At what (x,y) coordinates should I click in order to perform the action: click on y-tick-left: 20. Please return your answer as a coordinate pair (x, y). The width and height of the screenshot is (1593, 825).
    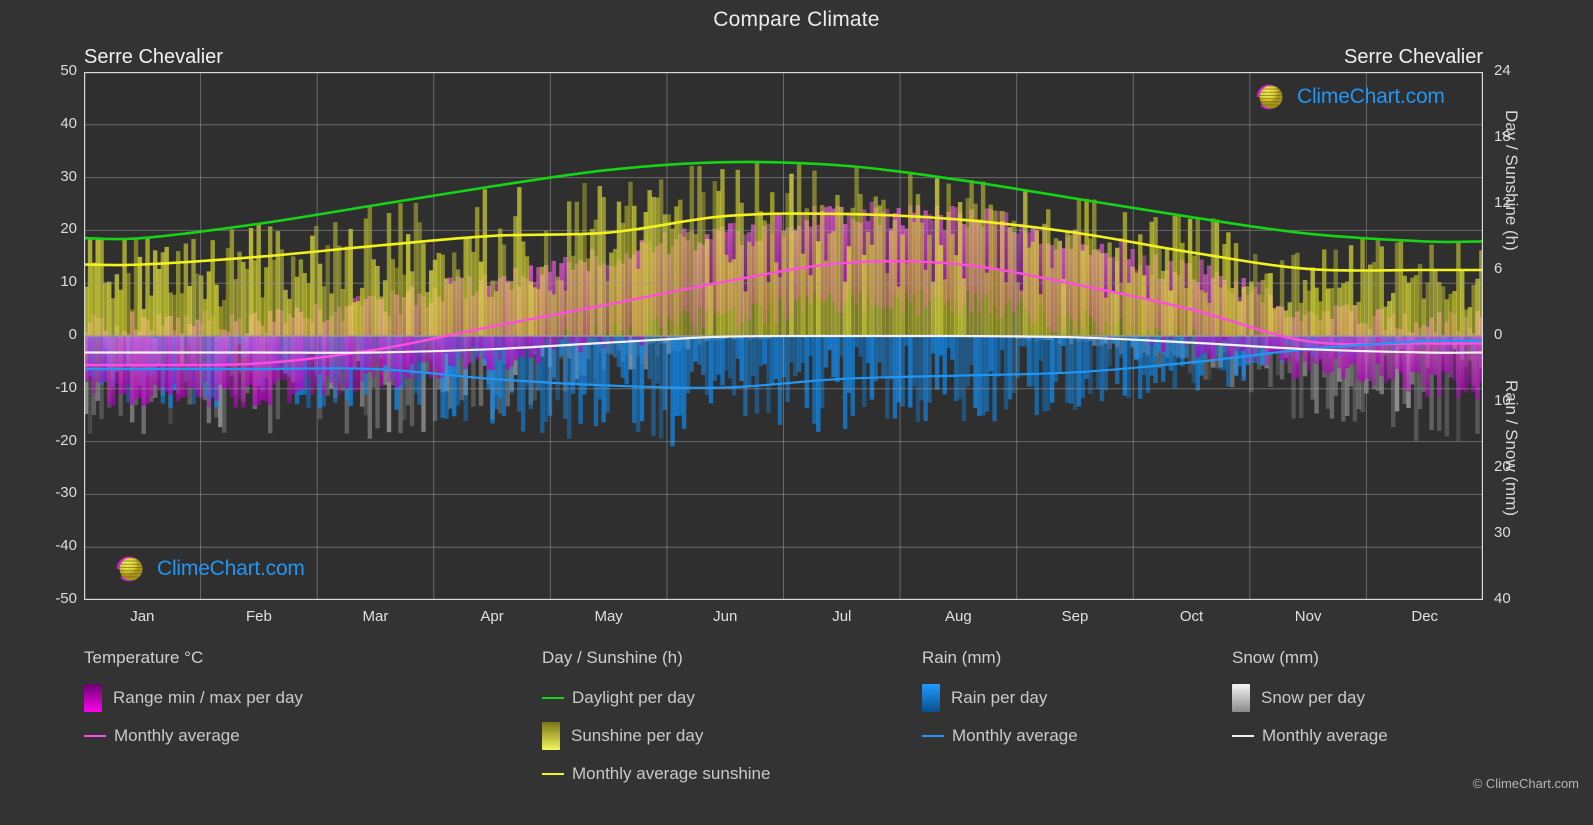
    Looking at the image, I should click on (68, 229).